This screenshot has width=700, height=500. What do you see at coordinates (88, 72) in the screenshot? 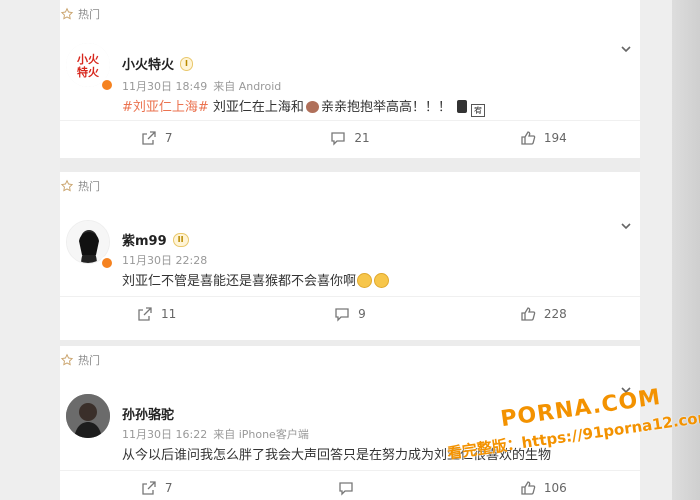
I see `svg-text: 特火` at bounding box center [88, 72].